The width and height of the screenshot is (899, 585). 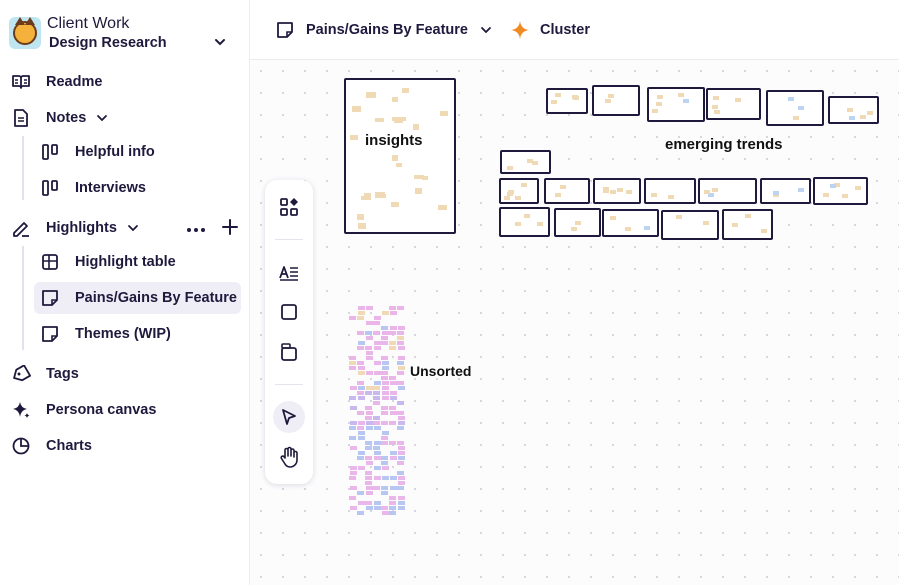 I want to click on more-options-icon, so click(x=196, y=229).